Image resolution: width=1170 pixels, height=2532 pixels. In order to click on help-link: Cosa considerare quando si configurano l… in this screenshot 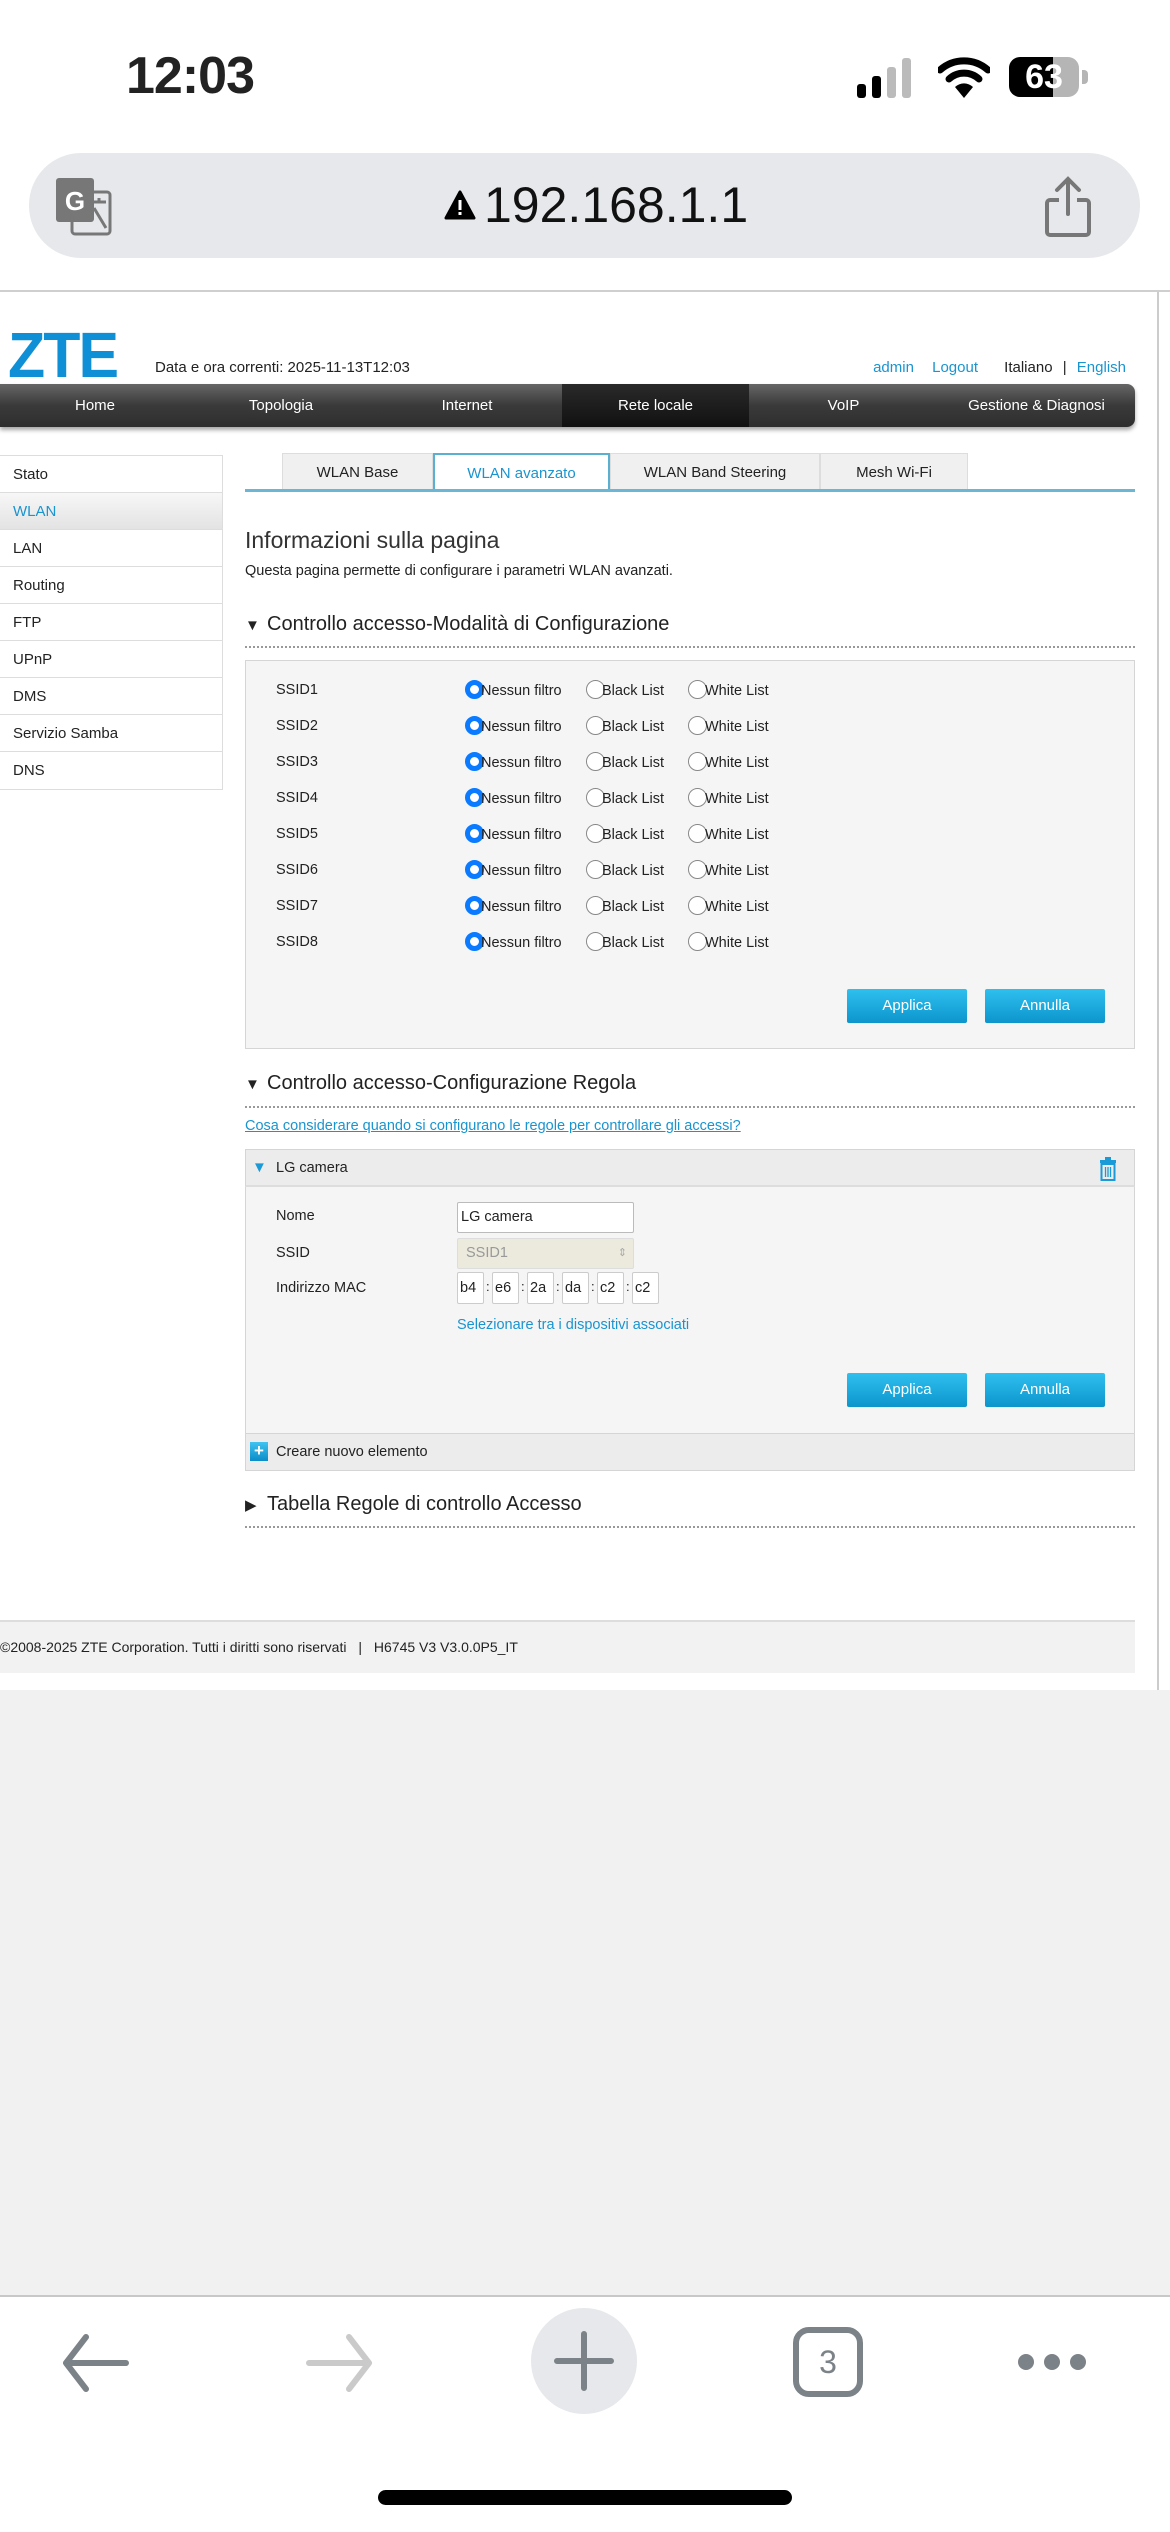, I will do `click(493, 1126)`.